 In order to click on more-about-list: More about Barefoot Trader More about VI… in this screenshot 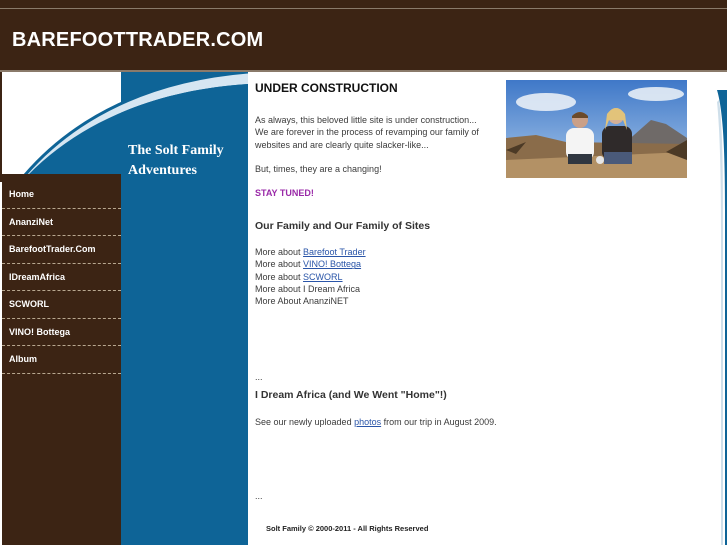, I will do `click(310, 276)`.